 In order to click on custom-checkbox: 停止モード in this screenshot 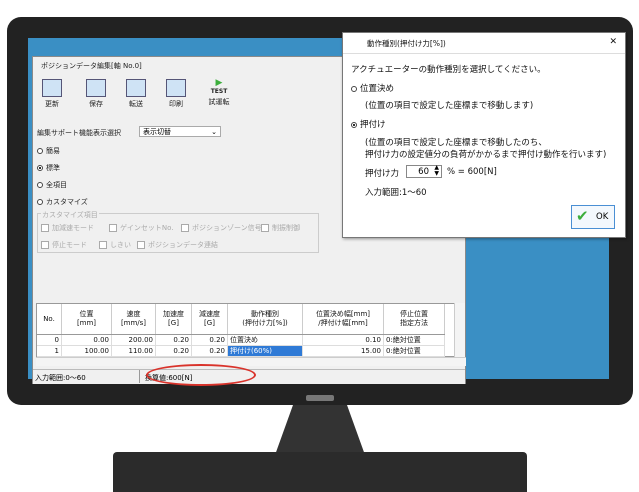, I will do `click(64, 245)`.